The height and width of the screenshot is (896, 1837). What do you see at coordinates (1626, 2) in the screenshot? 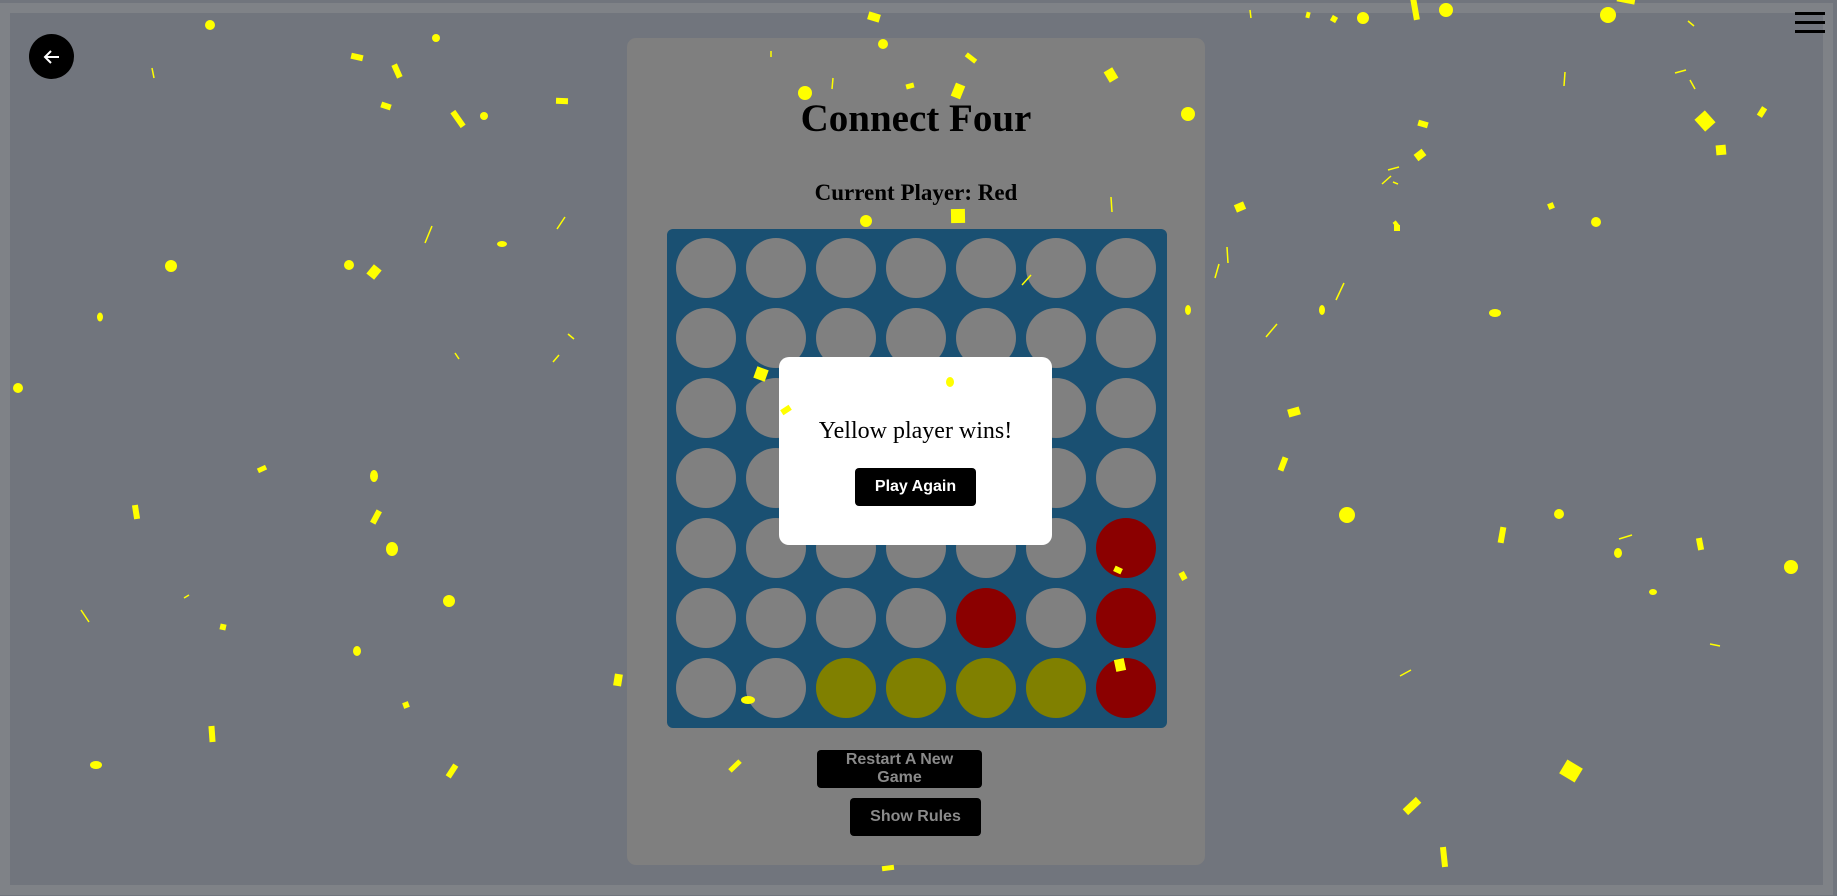
I see `confetti-piece` at bounding box center [1626, 2].